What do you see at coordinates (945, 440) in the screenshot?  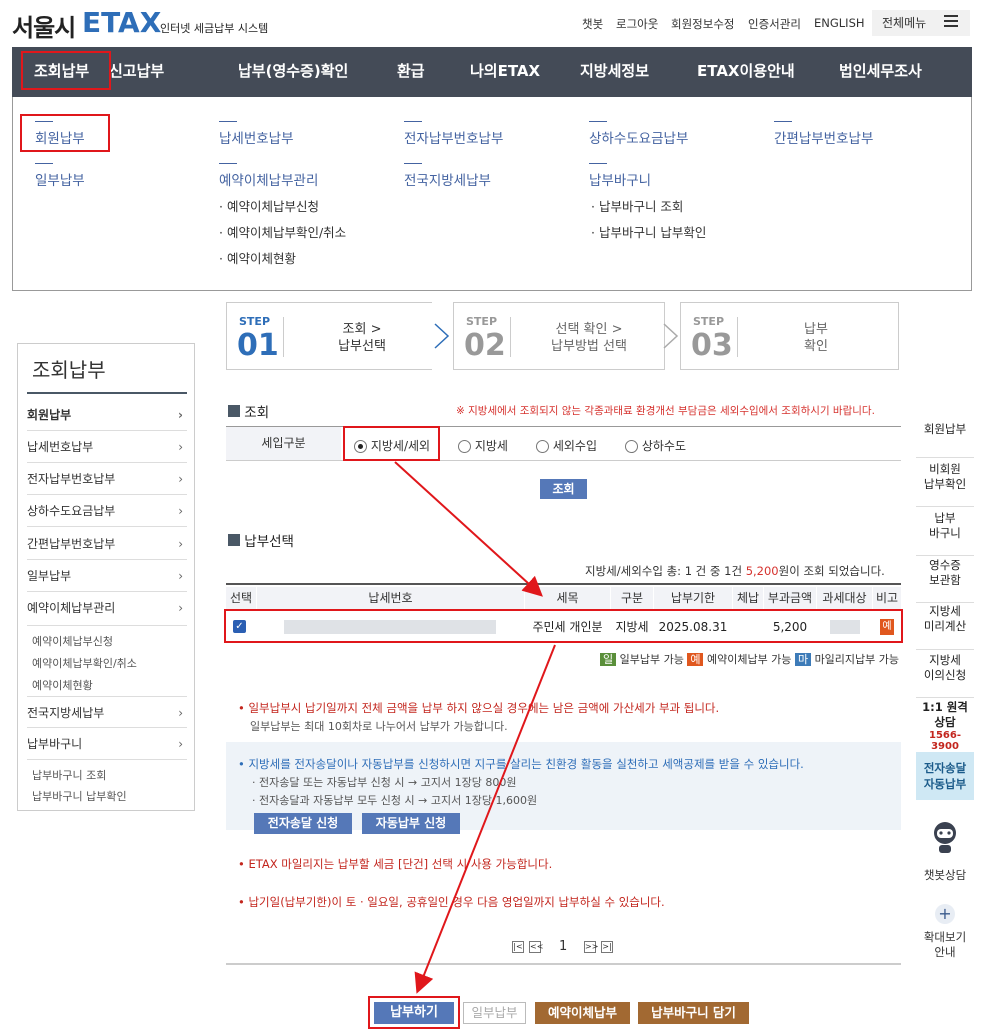 I see `quick-member-pay: 회원납부` at bounding box center [945, 440].